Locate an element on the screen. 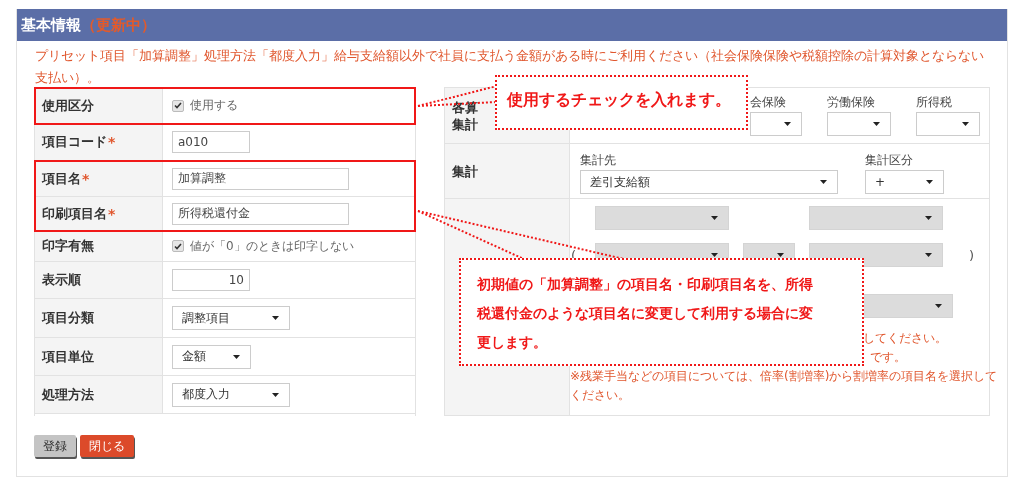 The image size is (1024, 492). row-label: 各算 is located at coordinates (465, 107).